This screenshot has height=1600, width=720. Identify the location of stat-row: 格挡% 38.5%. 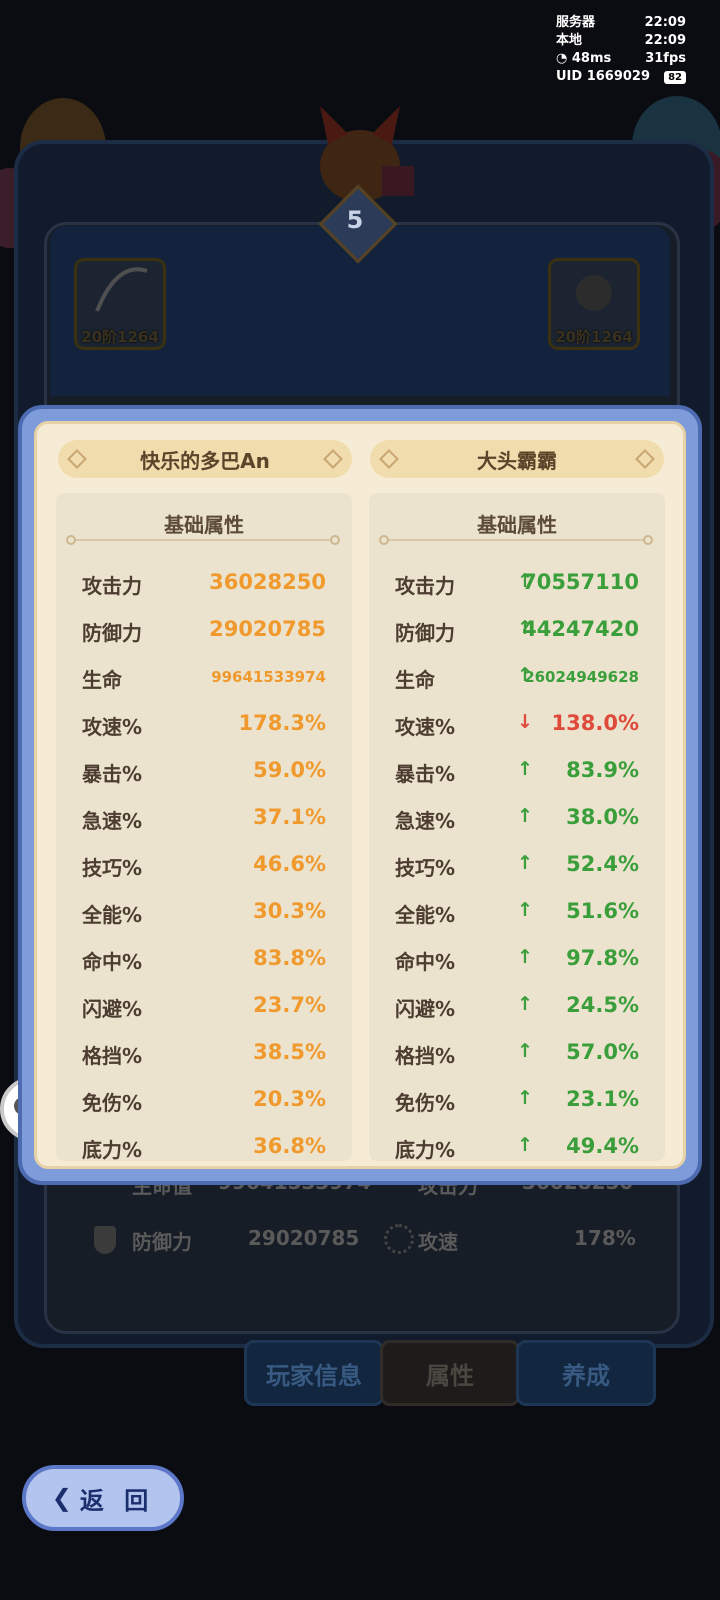
(204, 1055).